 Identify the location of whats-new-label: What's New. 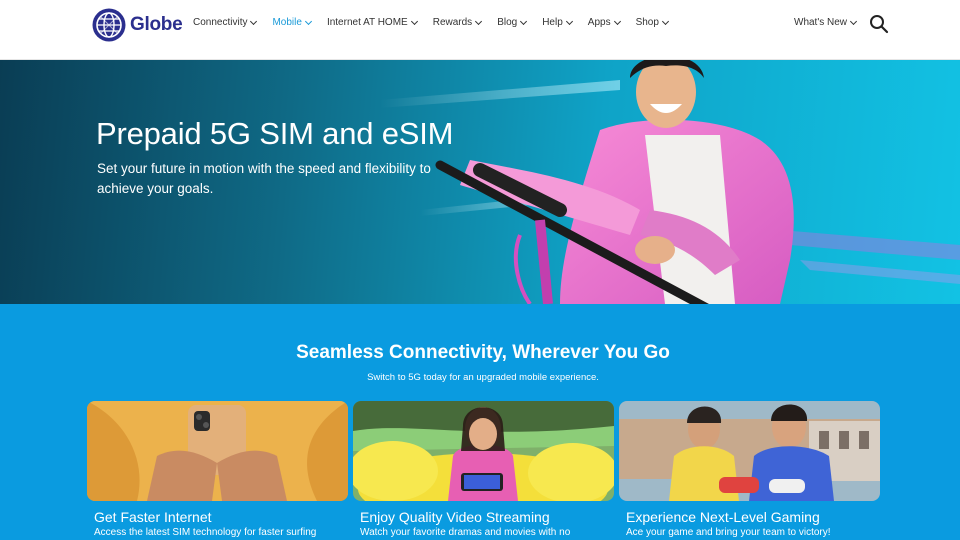
(821, 22).